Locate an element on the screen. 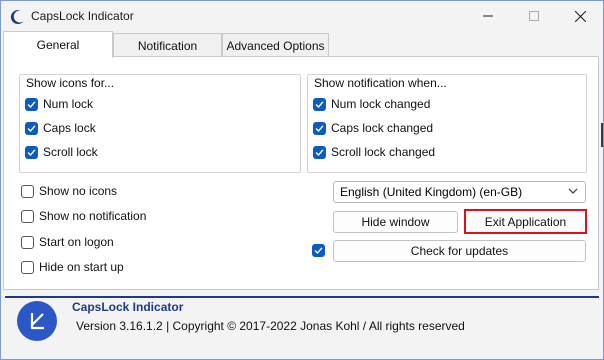 Image resolution: width=604 pixels, height=360 pixels. show-no-icons-option: Show no icons is located at coordinates (69, 191).